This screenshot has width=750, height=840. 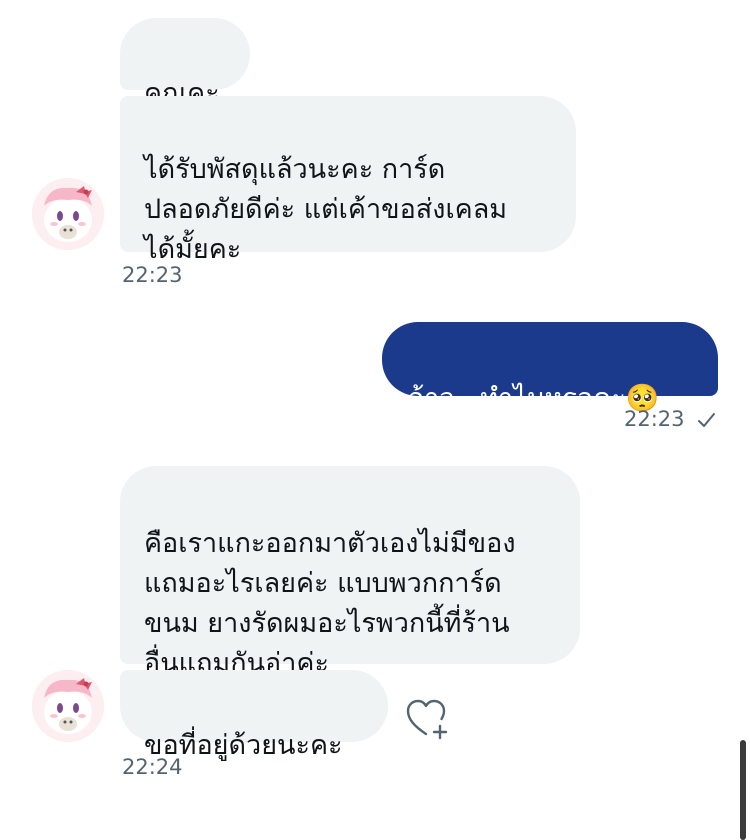 I want to click on message-bubble-outgoing: อ้าว...ทำไมหรอคะ🥺, so click(x=550, y=368).